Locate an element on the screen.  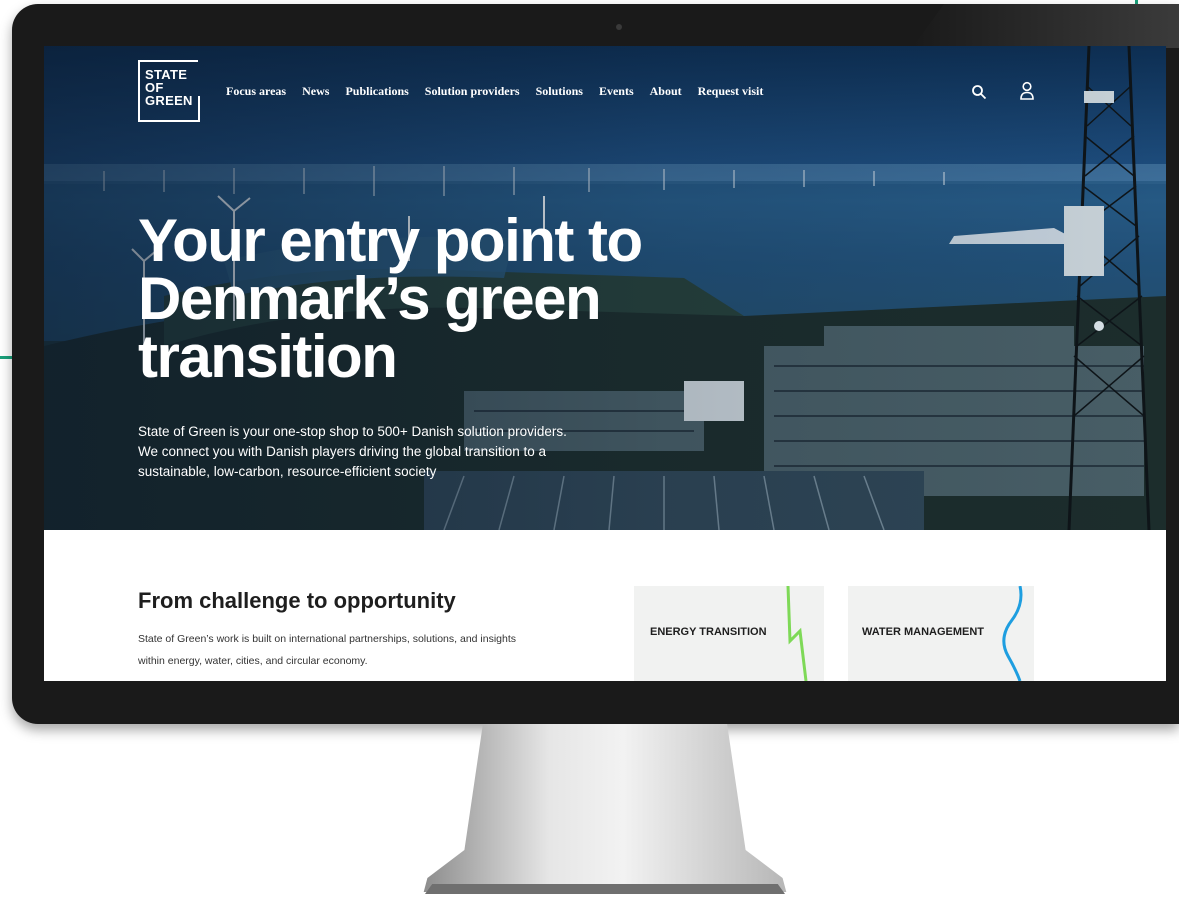
logo-bracket is located at coordinates (199, 109).